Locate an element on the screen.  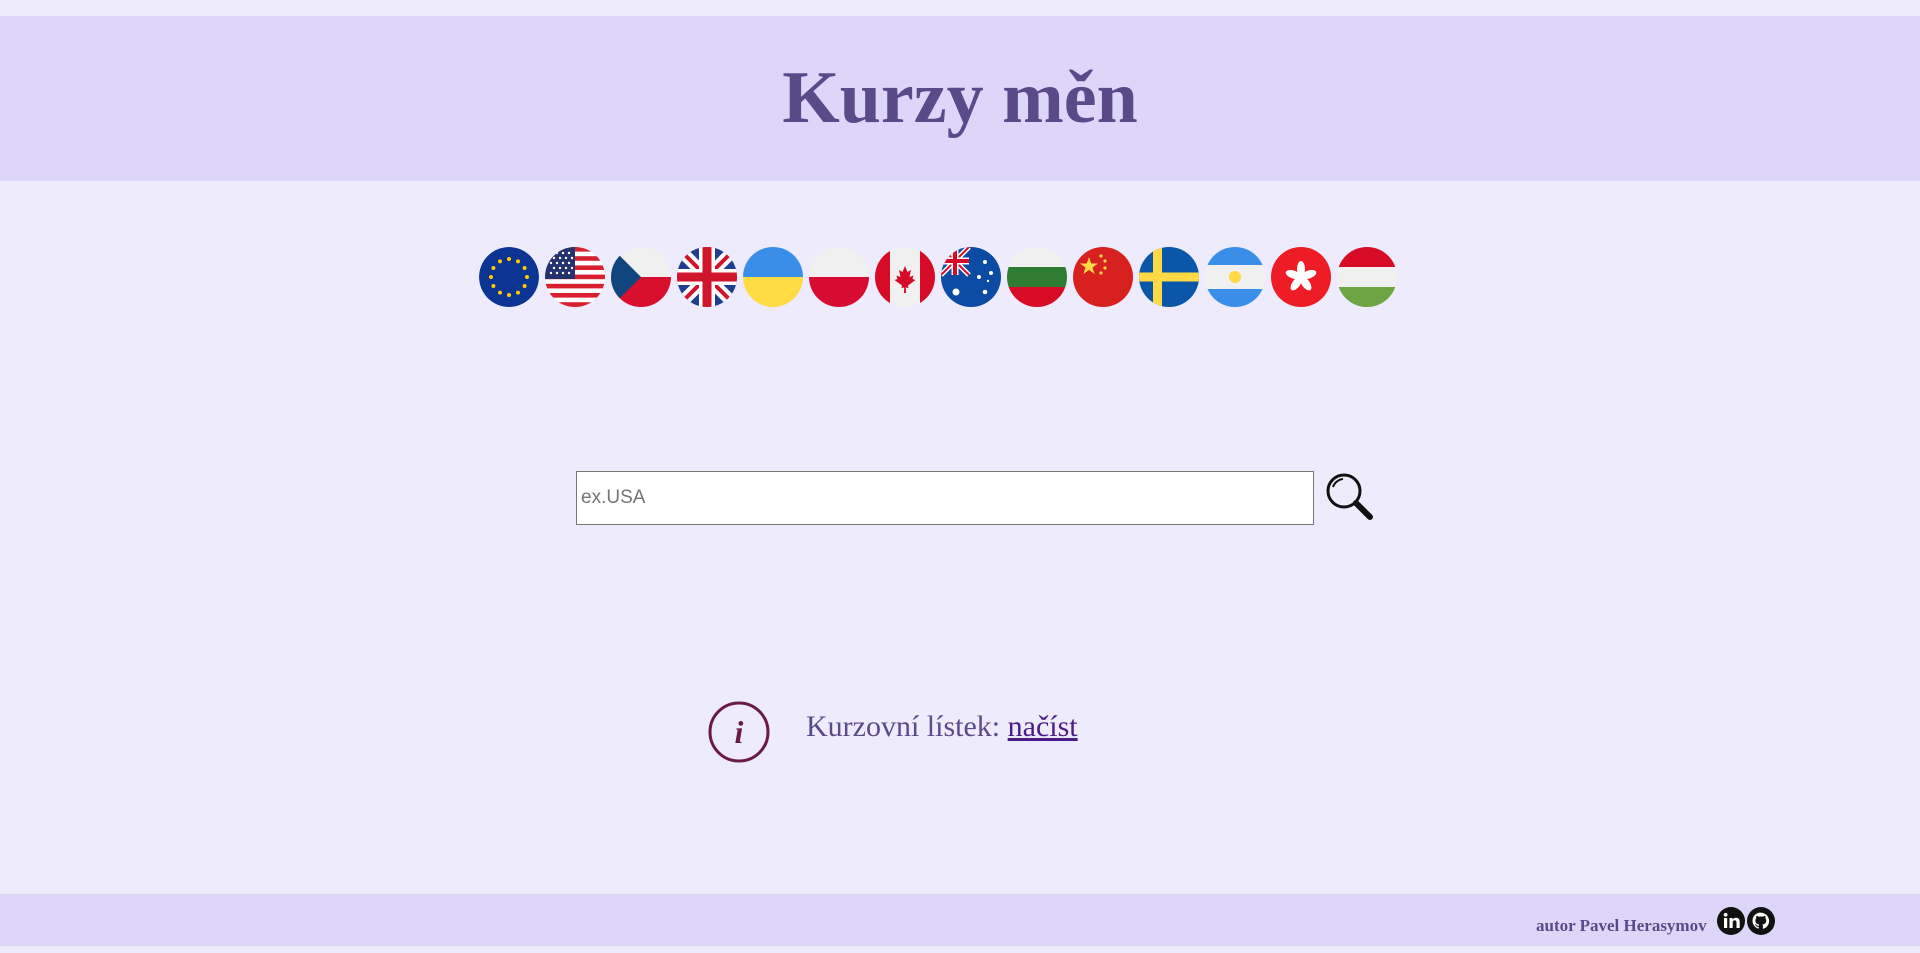
flag-ukraine-icon is located at coordinates (773, 277).